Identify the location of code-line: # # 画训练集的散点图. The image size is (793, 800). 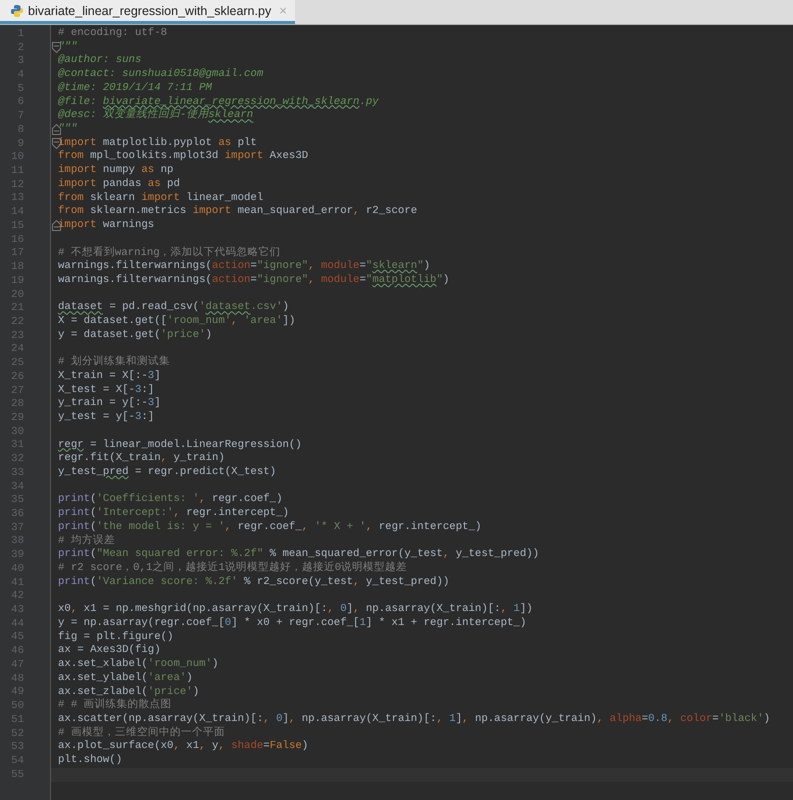
(115, 706).